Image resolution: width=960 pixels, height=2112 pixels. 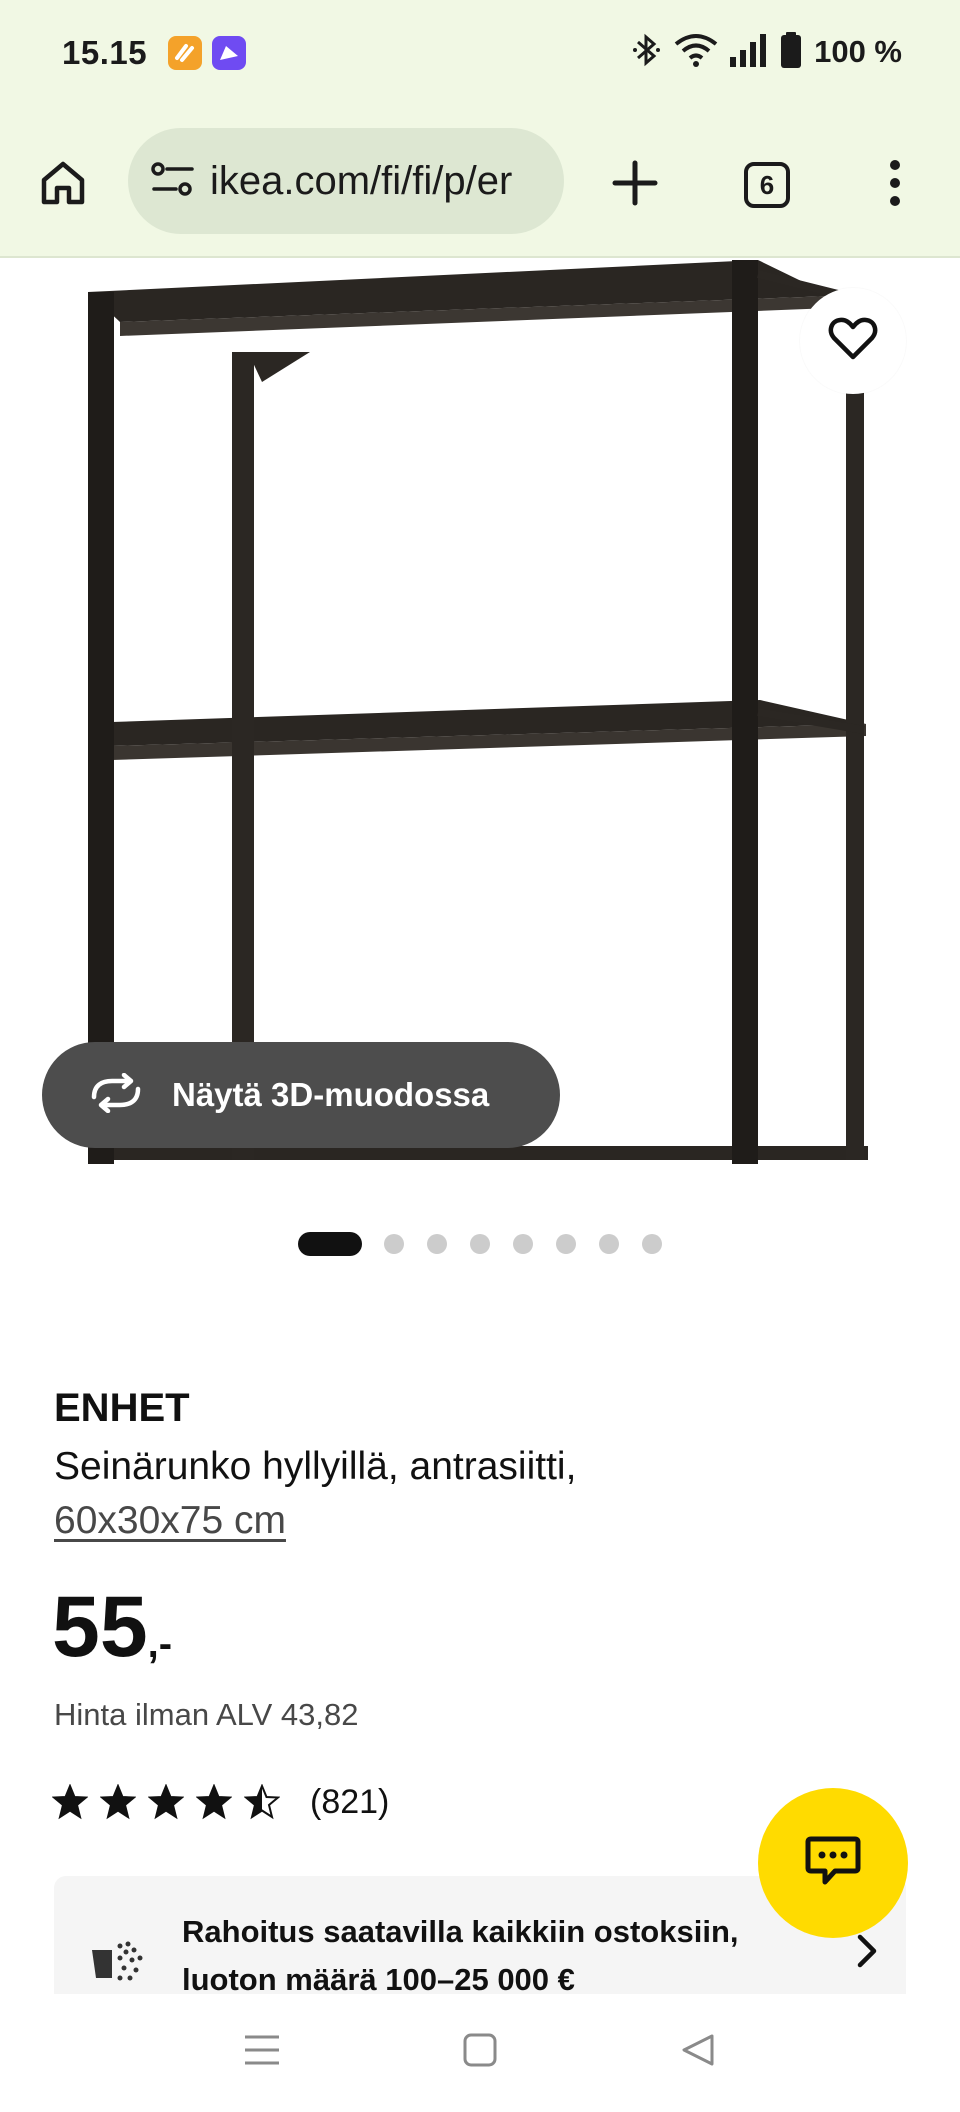 I want to click on system-nav-bar, so click(x=480, y=2053).